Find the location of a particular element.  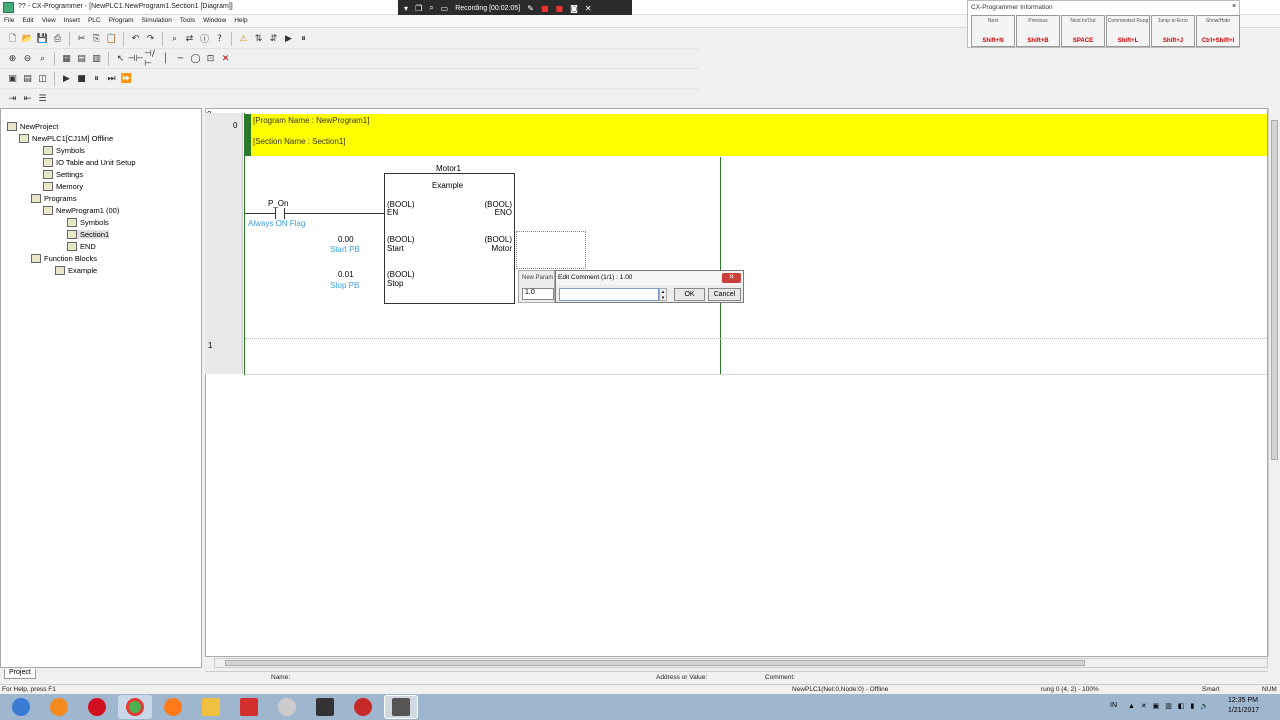

pen-icon: ✎ is located at coordinates (530, 8).